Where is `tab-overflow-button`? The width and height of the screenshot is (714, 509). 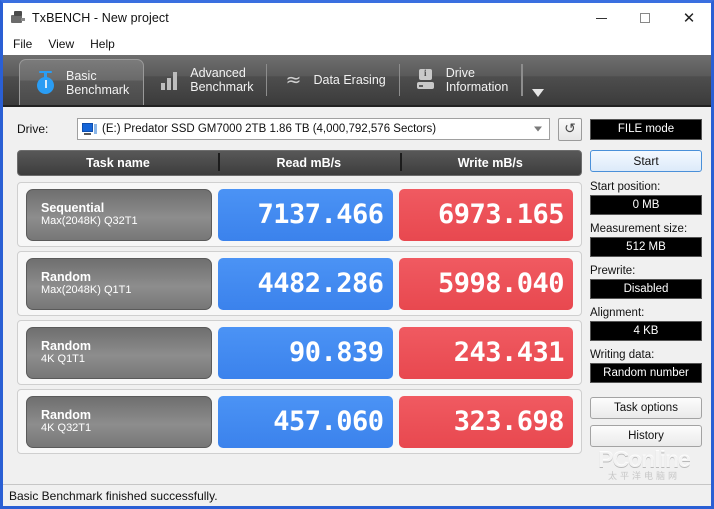
tab-overflow-button is located at coordinates (538, 80).